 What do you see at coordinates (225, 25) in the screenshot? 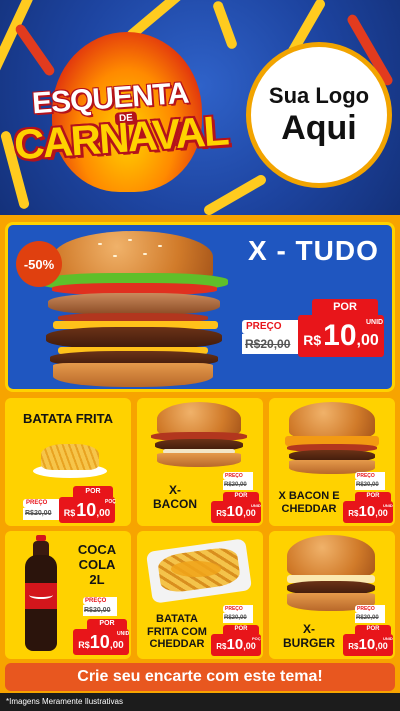
I see `streamer-decoration` at bounding box center [225, 25].